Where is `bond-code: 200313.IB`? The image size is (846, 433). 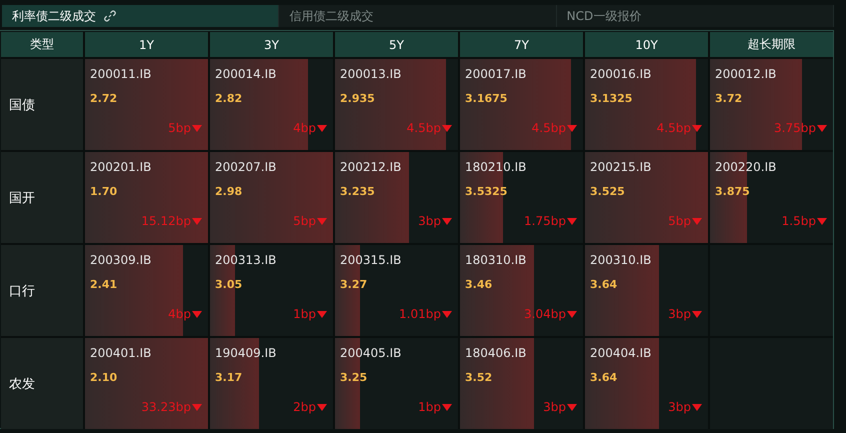
bond-code: 200313.IB is located at coordinates (246, 260).